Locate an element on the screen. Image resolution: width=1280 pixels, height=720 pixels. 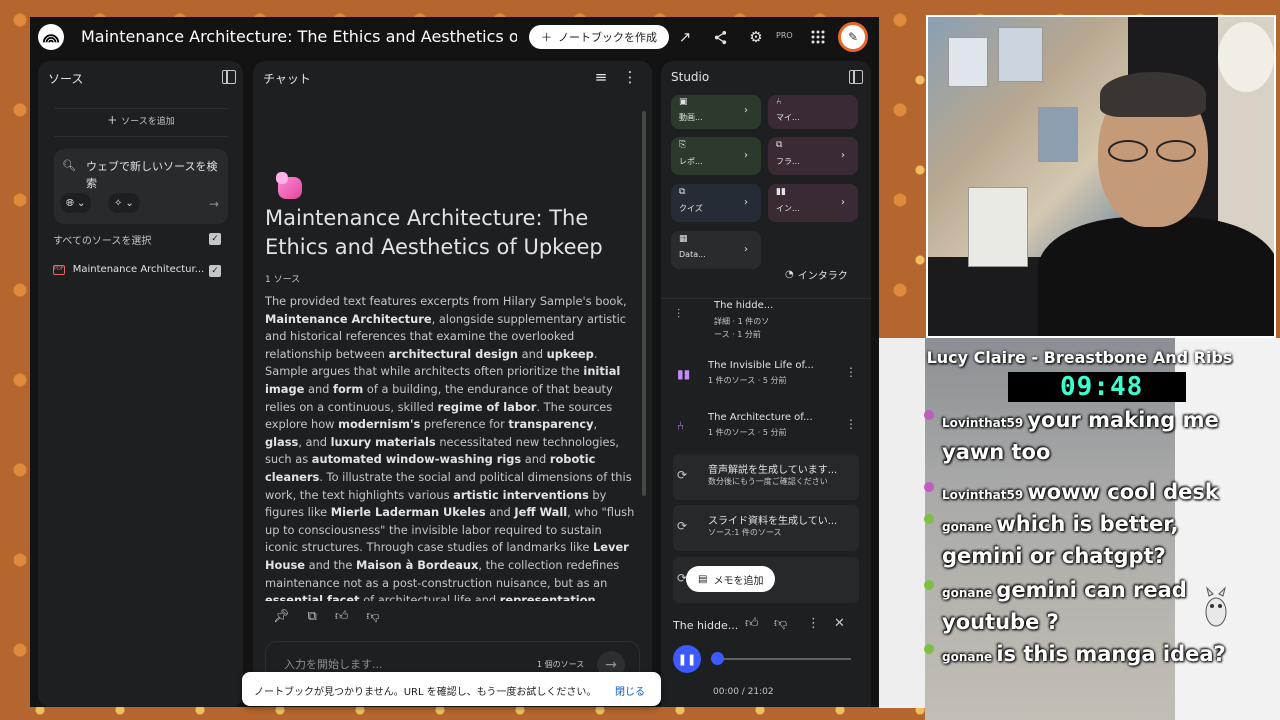
web-source-dropdown: 🌐︎ ⌄ is located at coordinates (76, 203).